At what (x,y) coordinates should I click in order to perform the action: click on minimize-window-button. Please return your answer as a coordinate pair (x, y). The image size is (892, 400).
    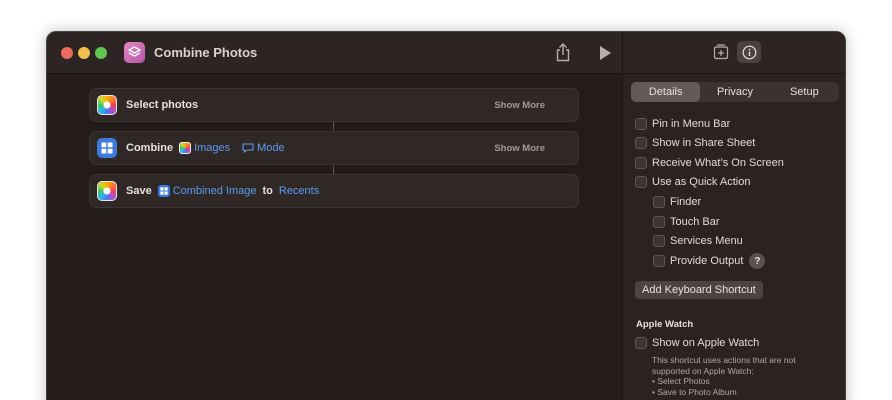
    Looking at the image, I should click on (84, 53).